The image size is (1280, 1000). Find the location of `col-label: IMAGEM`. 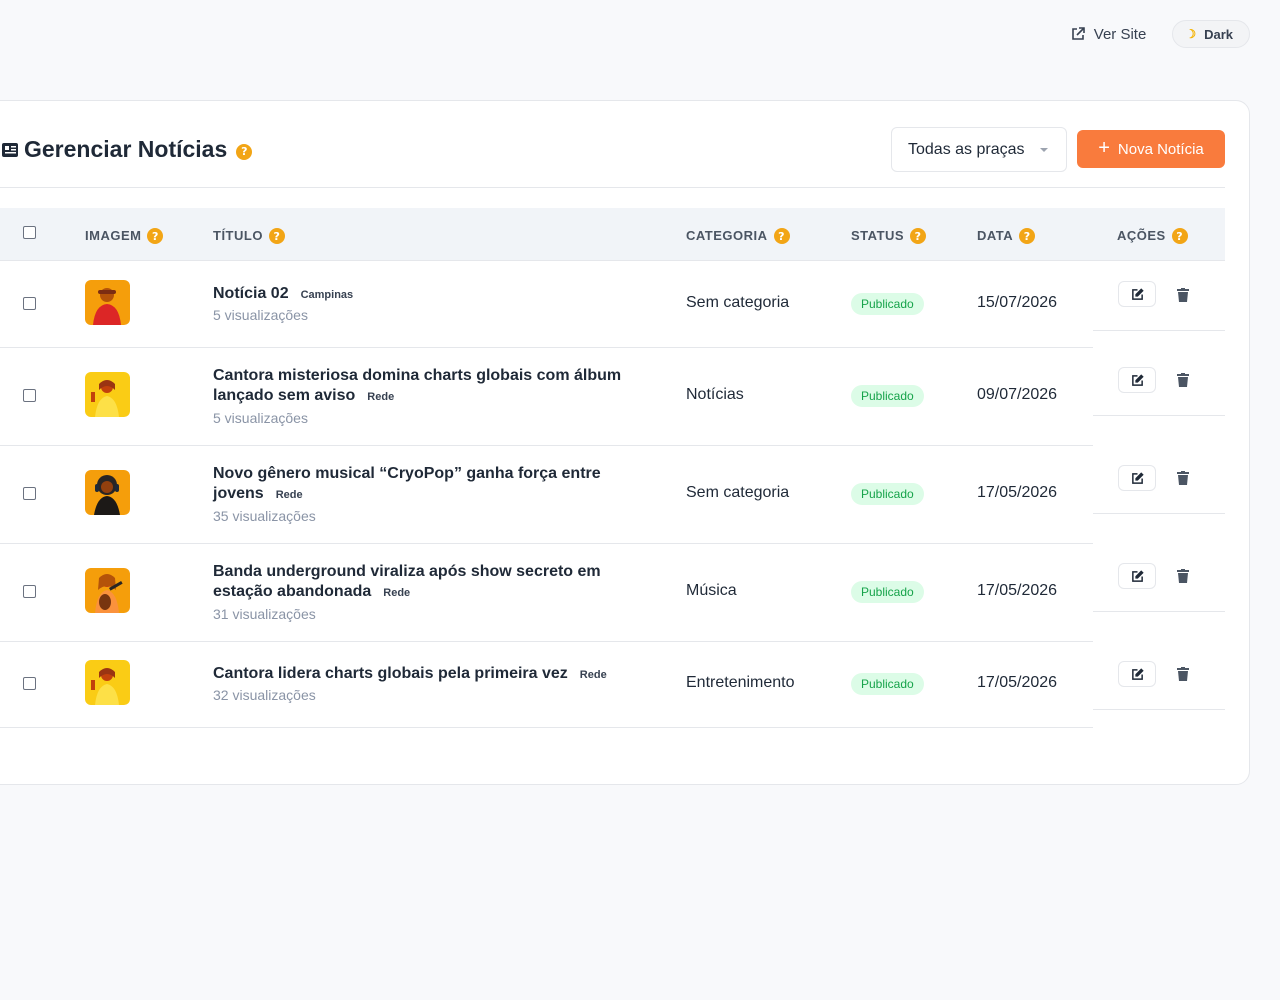

col-label: IMAGEM is located at coordinates (113, 235).